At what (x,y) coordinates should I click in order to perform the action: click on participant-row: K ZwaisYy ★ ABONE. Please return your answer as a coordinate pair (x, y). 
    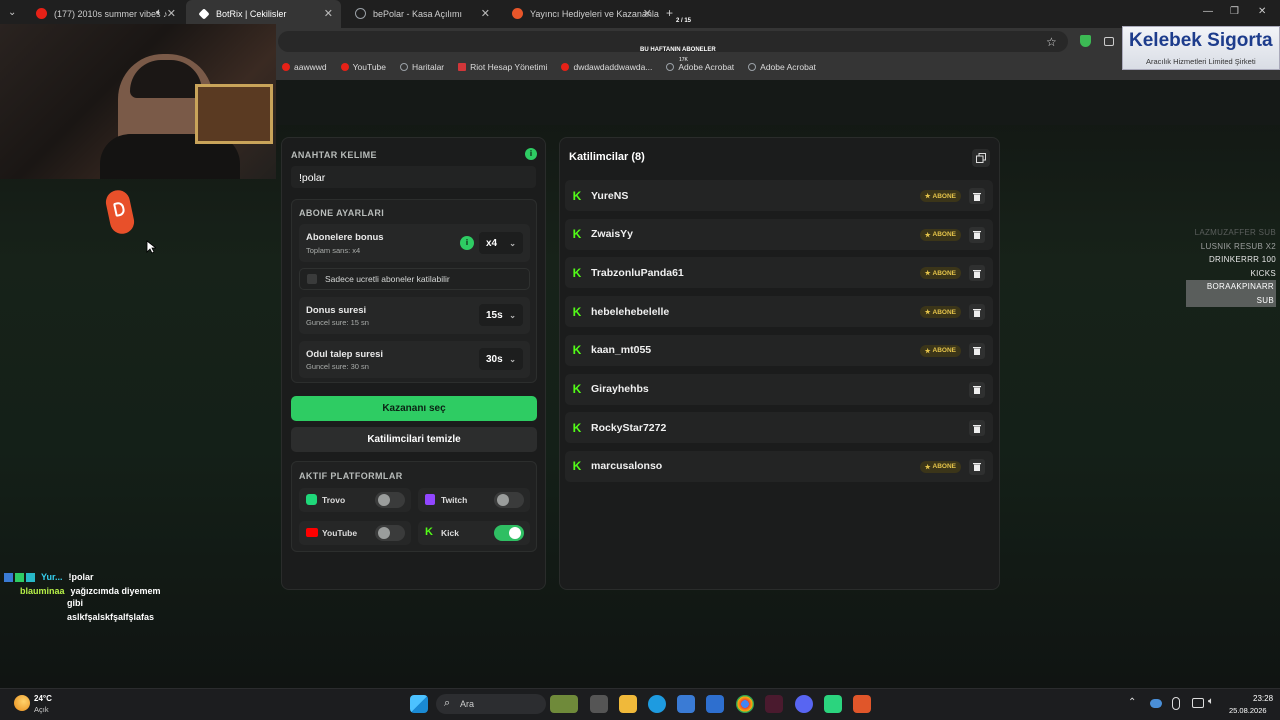
    Looking at the image, I should click on (779, 234).